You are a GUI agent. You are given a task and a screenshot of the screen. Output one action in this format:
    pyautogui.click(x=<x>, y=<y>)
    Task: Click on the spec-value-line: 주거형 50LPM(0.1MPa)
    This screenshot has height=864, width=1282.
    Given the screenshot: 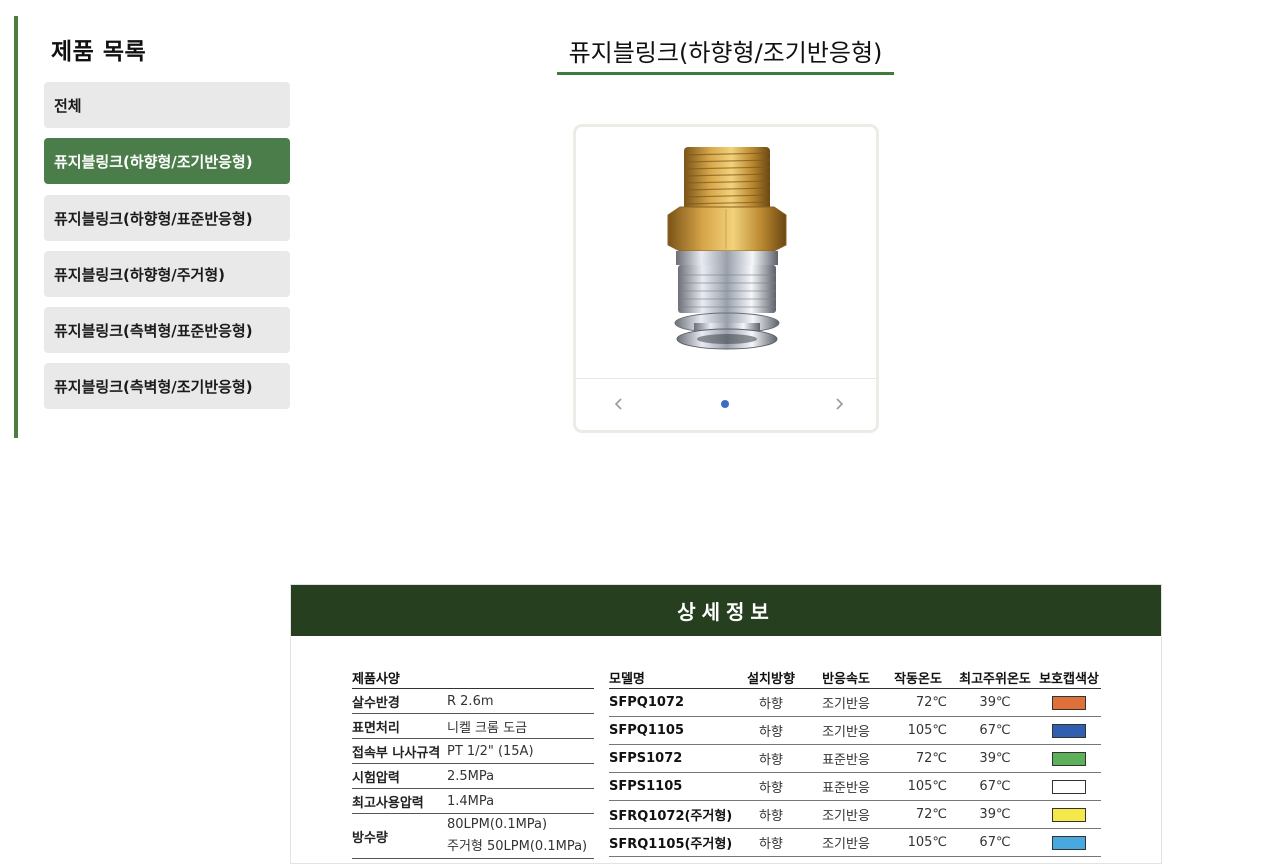 What is the action you would take?
    pyautogui.click(x=517, y=846)
    